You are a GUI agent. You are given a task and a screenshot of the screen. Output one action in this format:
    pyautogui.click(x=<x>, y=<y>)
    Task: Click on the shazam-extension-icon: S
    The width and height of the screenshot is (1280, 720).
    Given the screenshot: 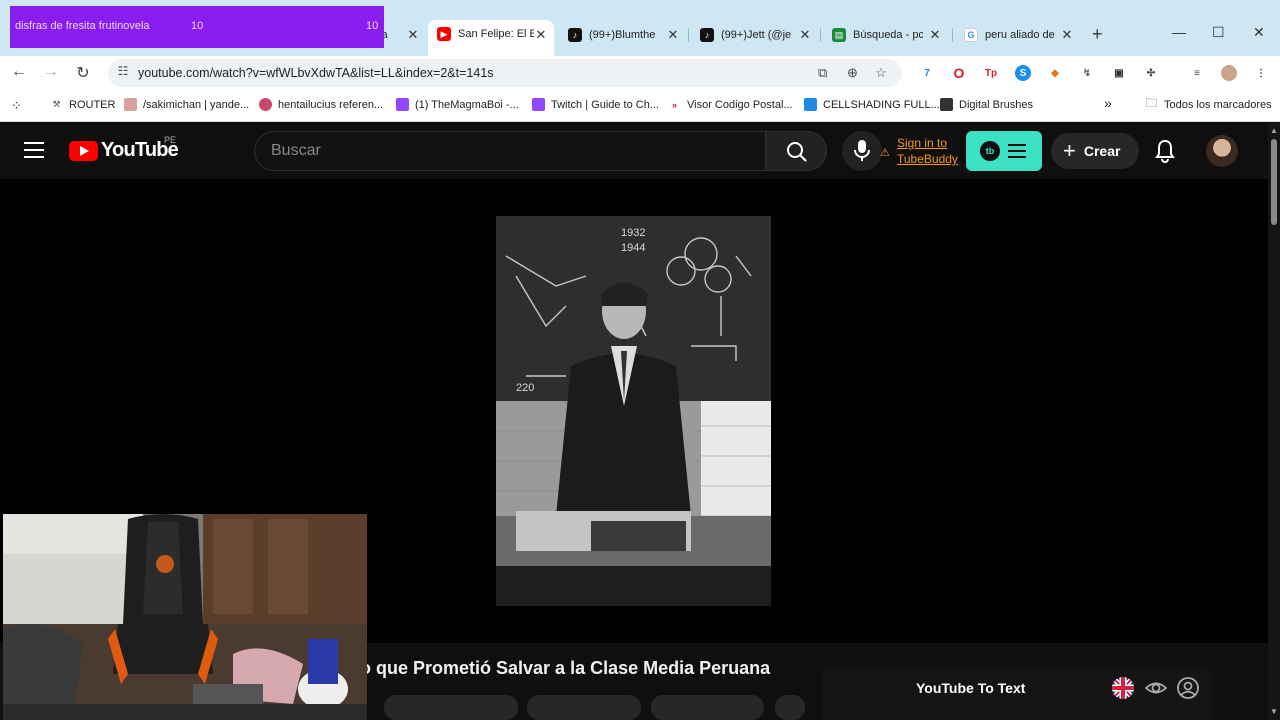 What is the action you would take?
    pyautogui.click(x=1023, y=73)
    